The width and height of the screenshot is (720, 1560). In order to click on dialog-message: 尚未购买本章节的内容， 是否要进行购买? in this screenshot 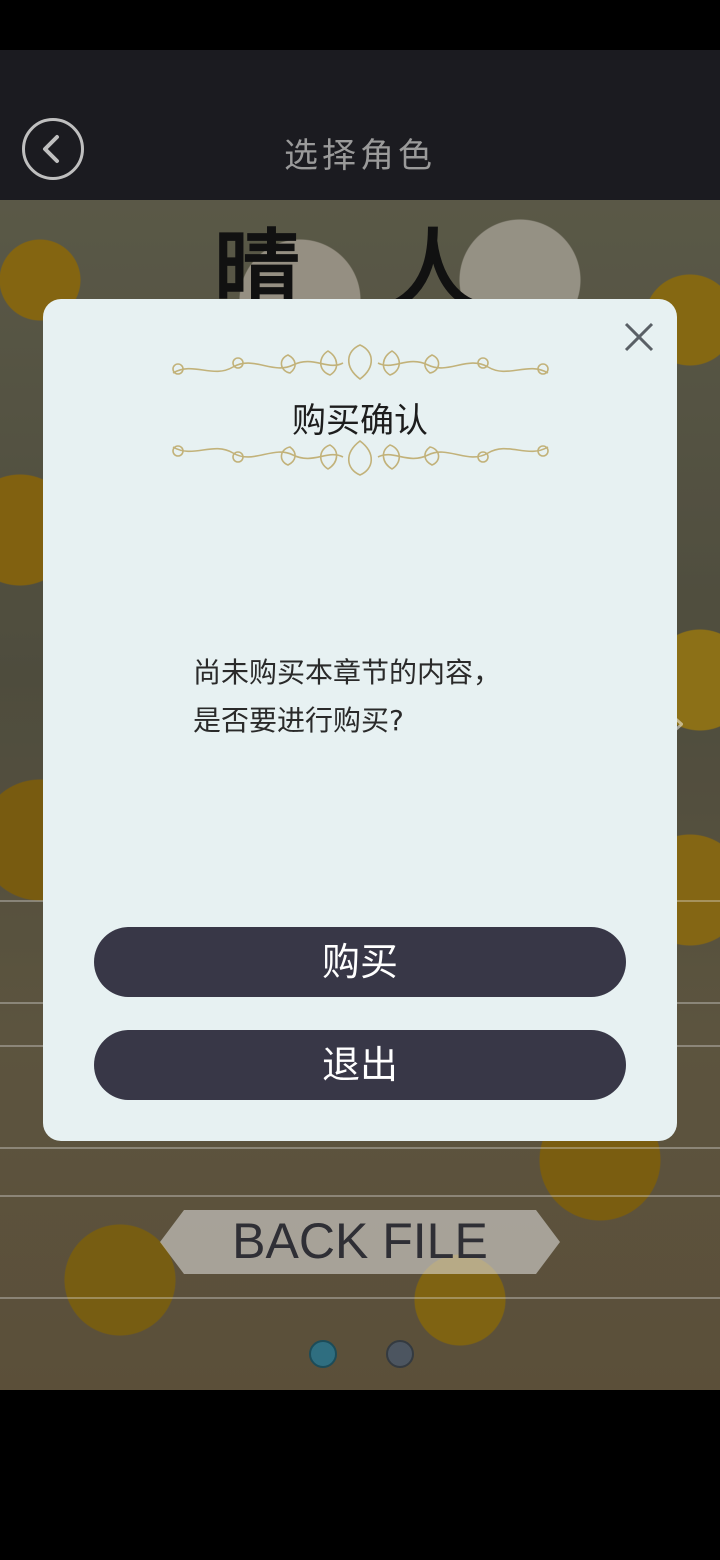, I will do `click(393, 697)`.